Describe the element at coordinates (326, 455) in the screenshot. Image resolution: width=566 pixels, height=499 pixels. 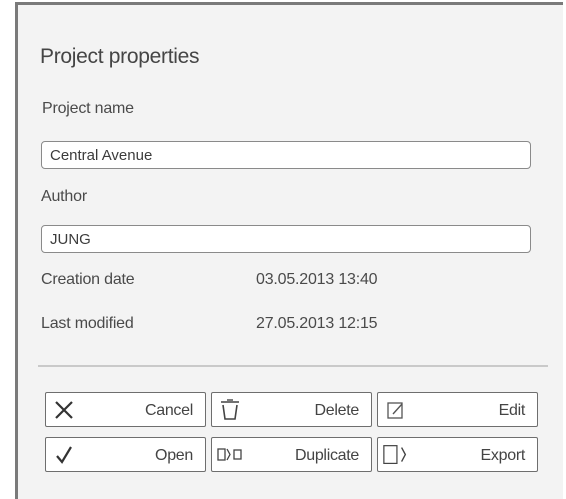
I see `duplicate-label: Duplicate` at that location.